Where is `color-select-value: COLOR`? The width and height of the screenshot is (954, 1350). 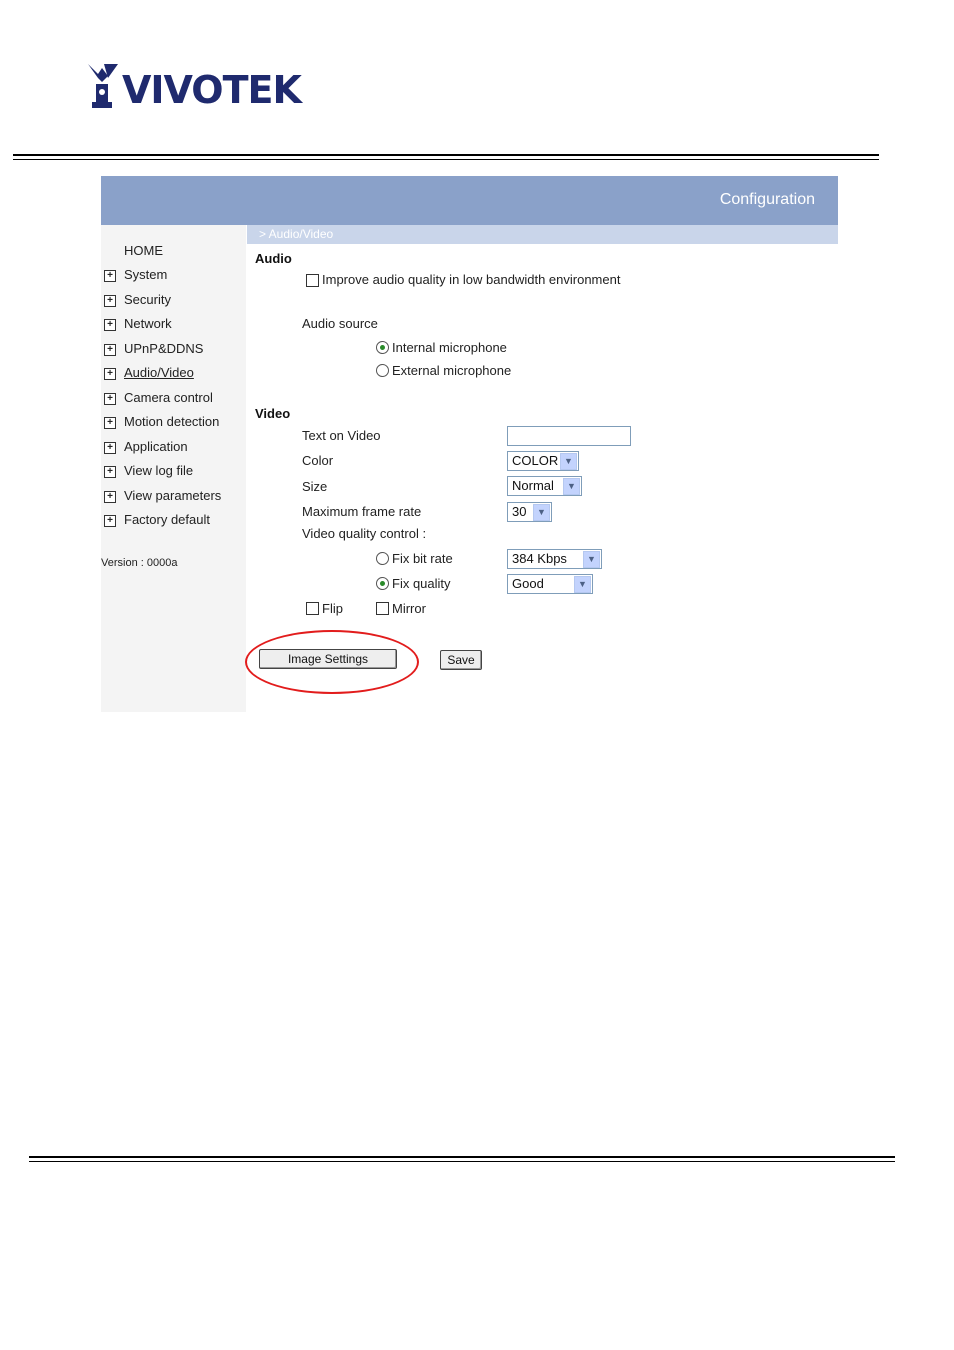
color-select-value: COLOR is located at coordinates (535, 460).